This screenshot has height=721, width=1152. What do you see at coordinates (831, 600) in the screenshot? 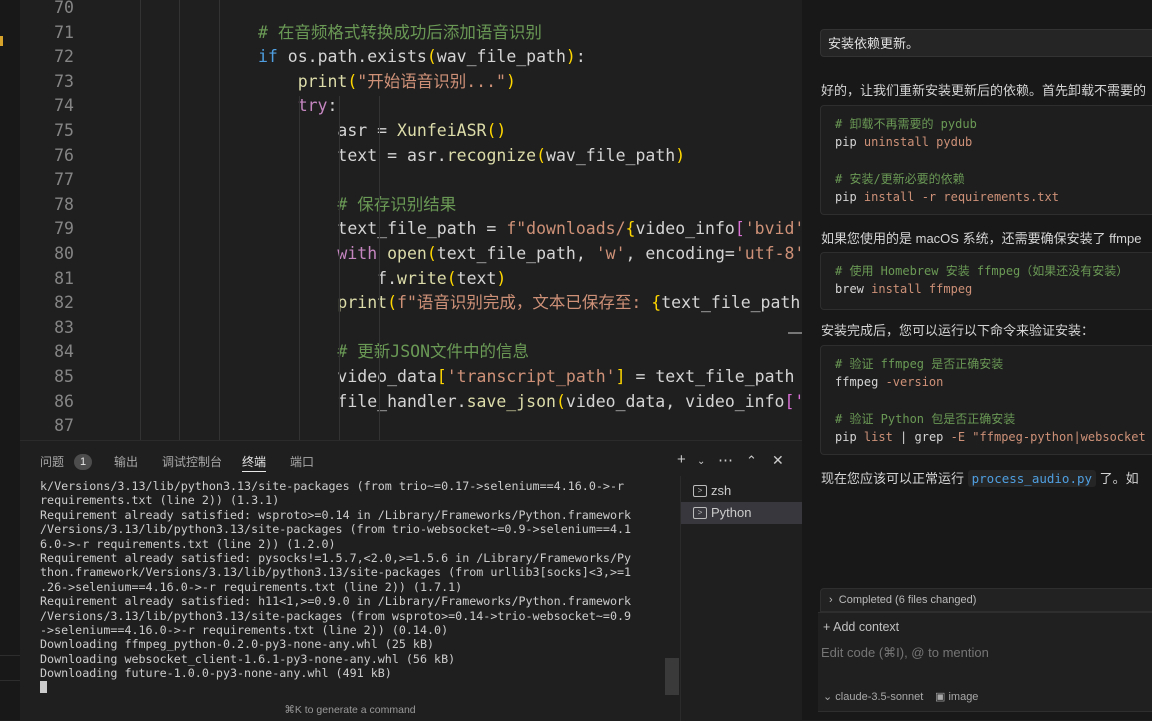
I see `chevron-right-icon: ›` at bounding box center [831, 600].